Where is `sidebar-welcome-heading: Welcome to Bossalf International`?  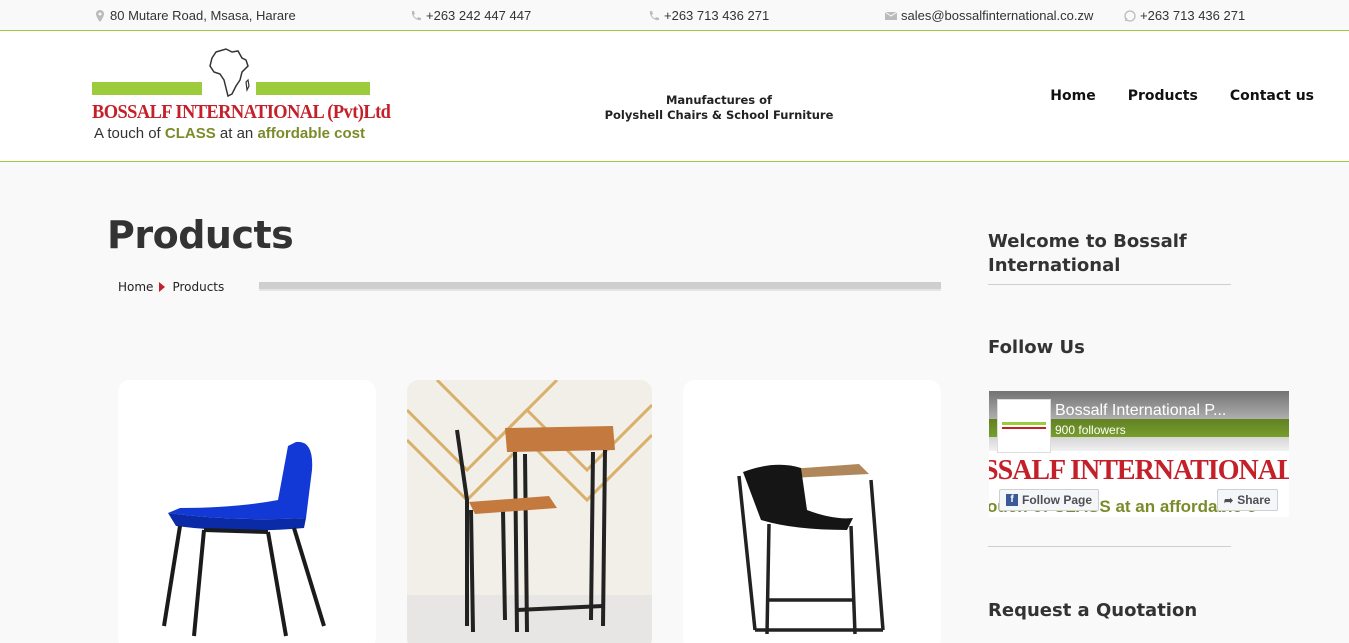
sidebar-welcome-heading: Welcome to Bossalf International is located at coordinates (1087, 253).